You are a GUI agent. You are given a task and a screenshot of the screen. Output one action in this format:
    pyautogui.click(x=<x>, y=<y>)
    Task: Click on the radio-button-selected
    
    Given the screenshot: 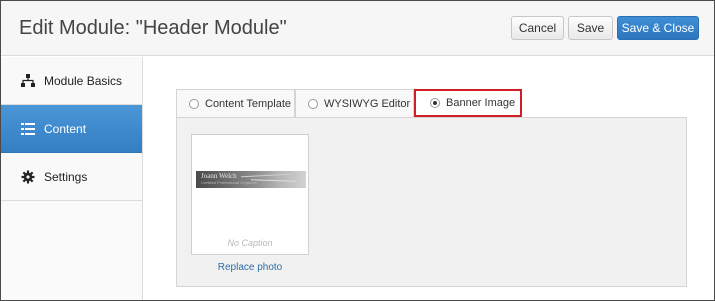 What is the action you would take?
    pyautogui.click(x=435, y=103)
    